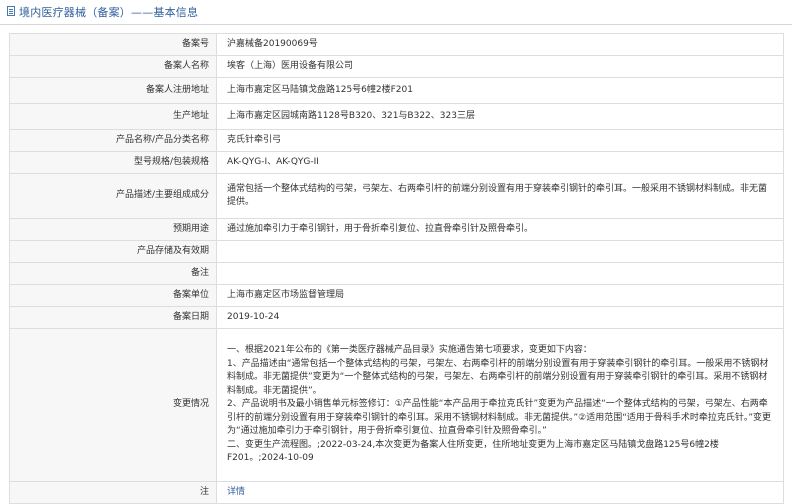 The height and width of the screenshot is (504, 792). I want to click on table-row: 注 详情, so click(396, 492).